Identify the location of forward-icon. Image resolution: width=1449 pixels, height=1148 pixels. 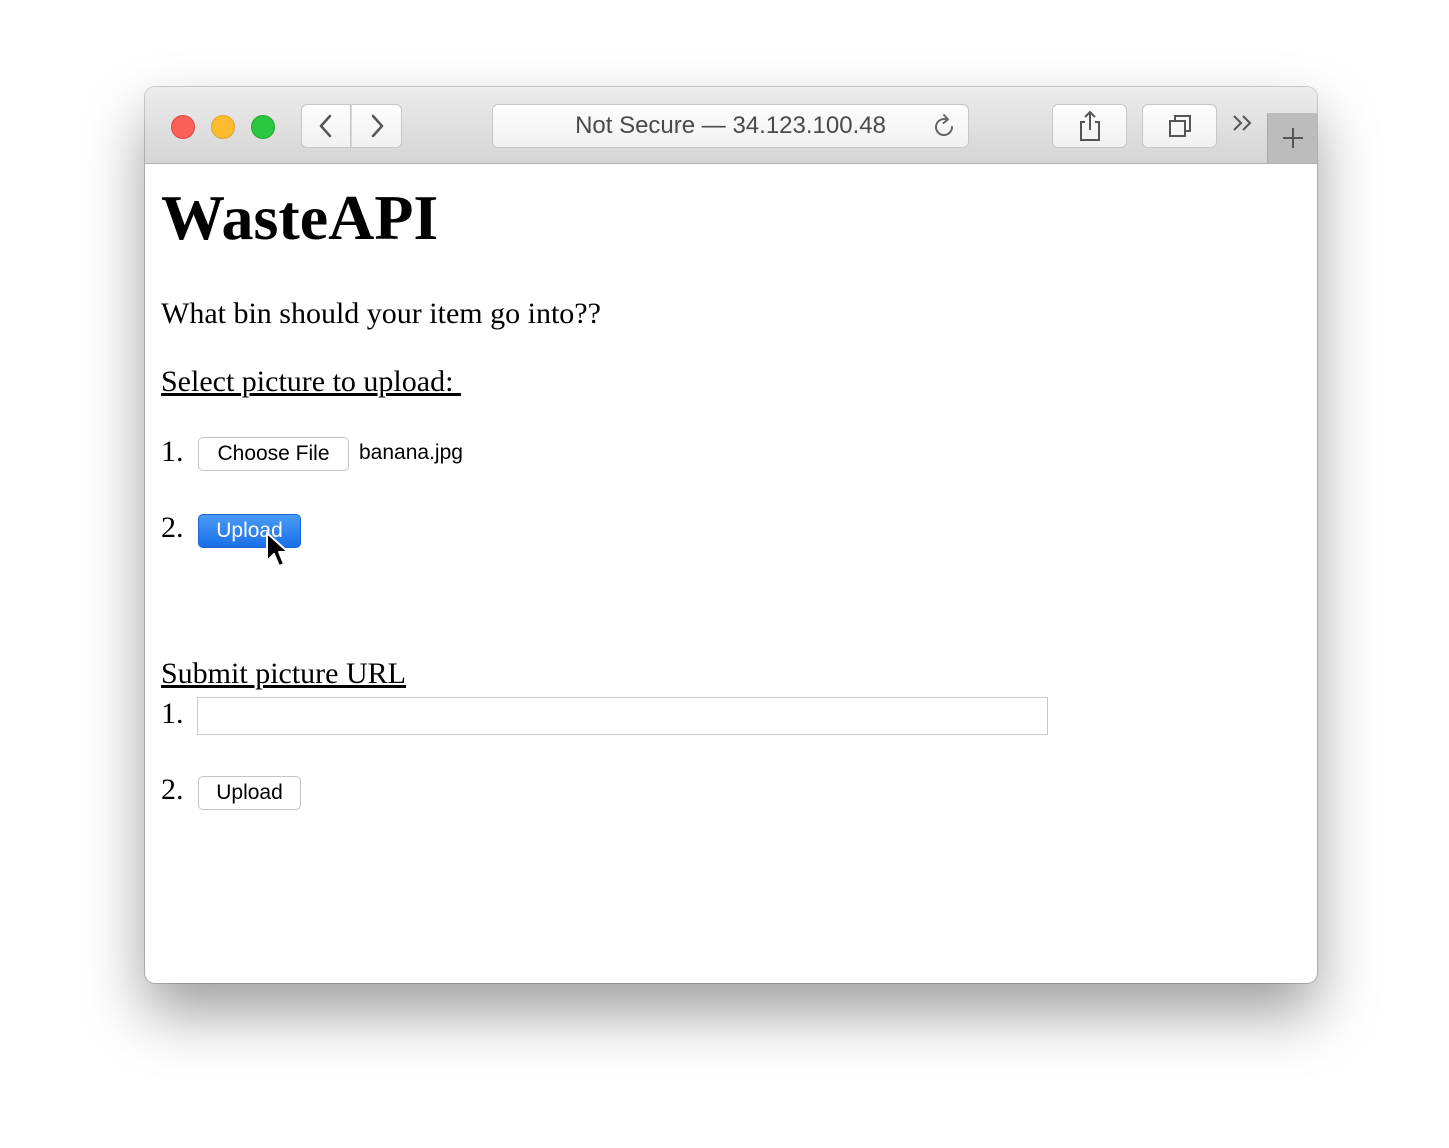
(377, 126).